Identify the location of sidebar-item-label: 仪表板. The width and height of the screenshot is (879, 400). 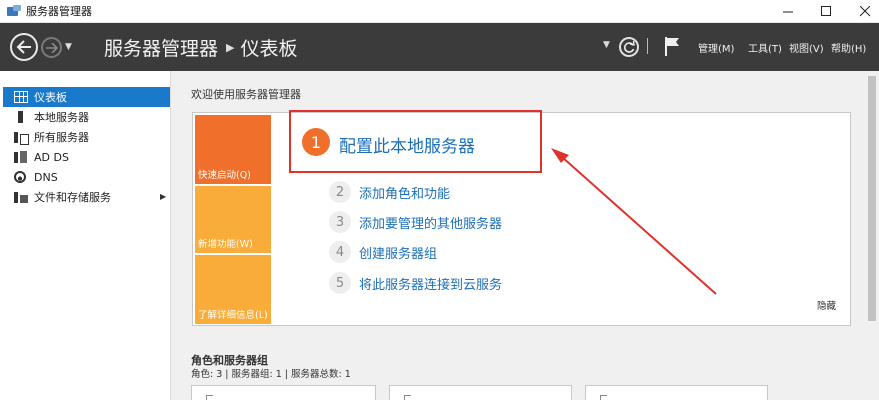
(50, 97).